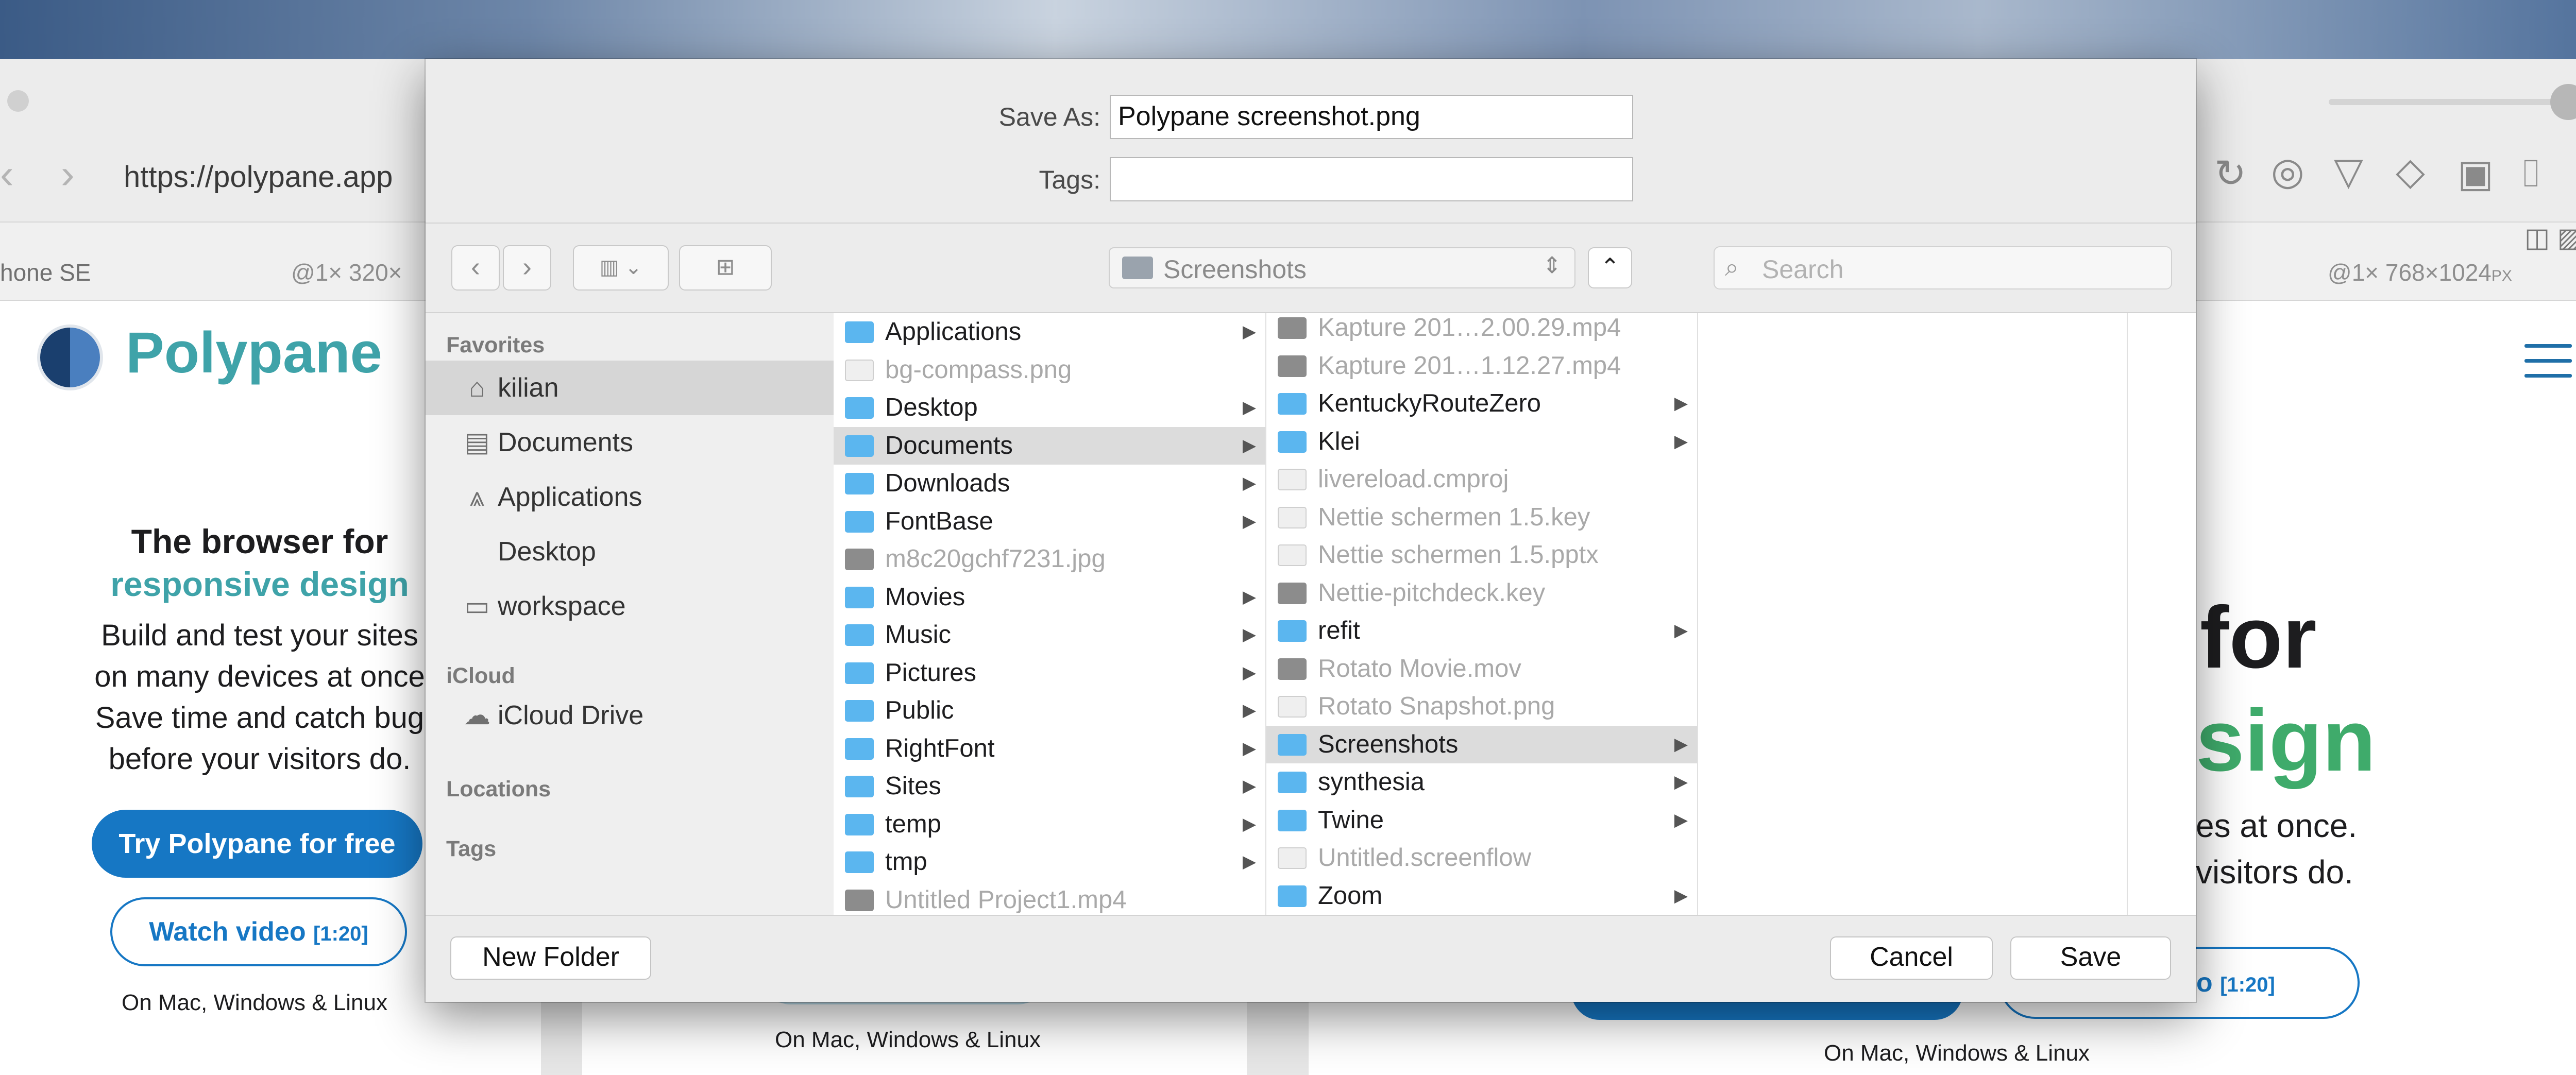  Describe the element at coordinates (1371, 179) in the screenshot. I see `tags-field` at that location.